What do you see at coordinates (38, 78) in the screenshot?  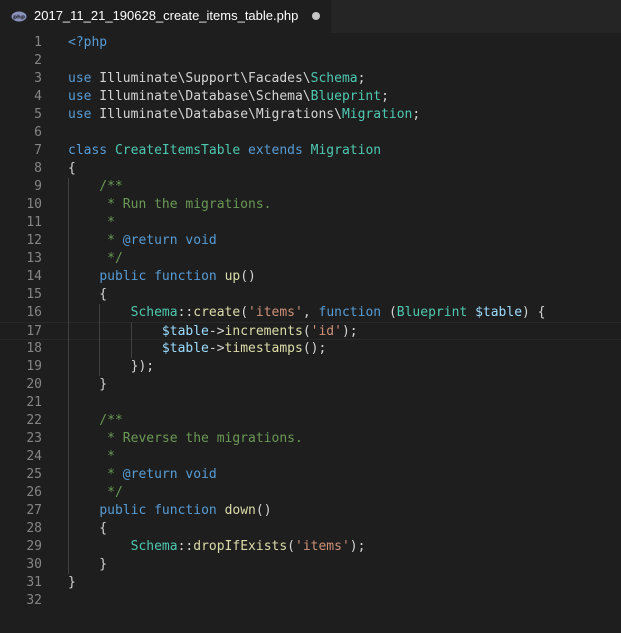 I see `line-number: 3` at bounding box center [38, 78].